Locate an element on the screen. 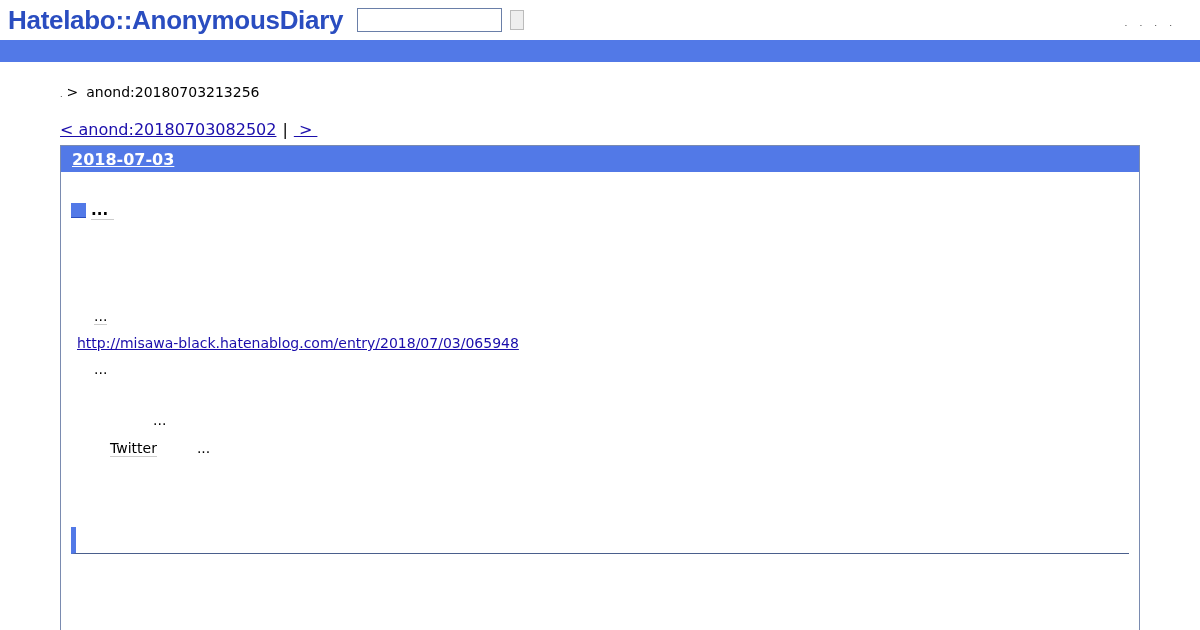 The width and height of the screenshot is (1200, 630). site-logo: Hatelabo::AnonymousDiary is located at coordinates (176, 20).